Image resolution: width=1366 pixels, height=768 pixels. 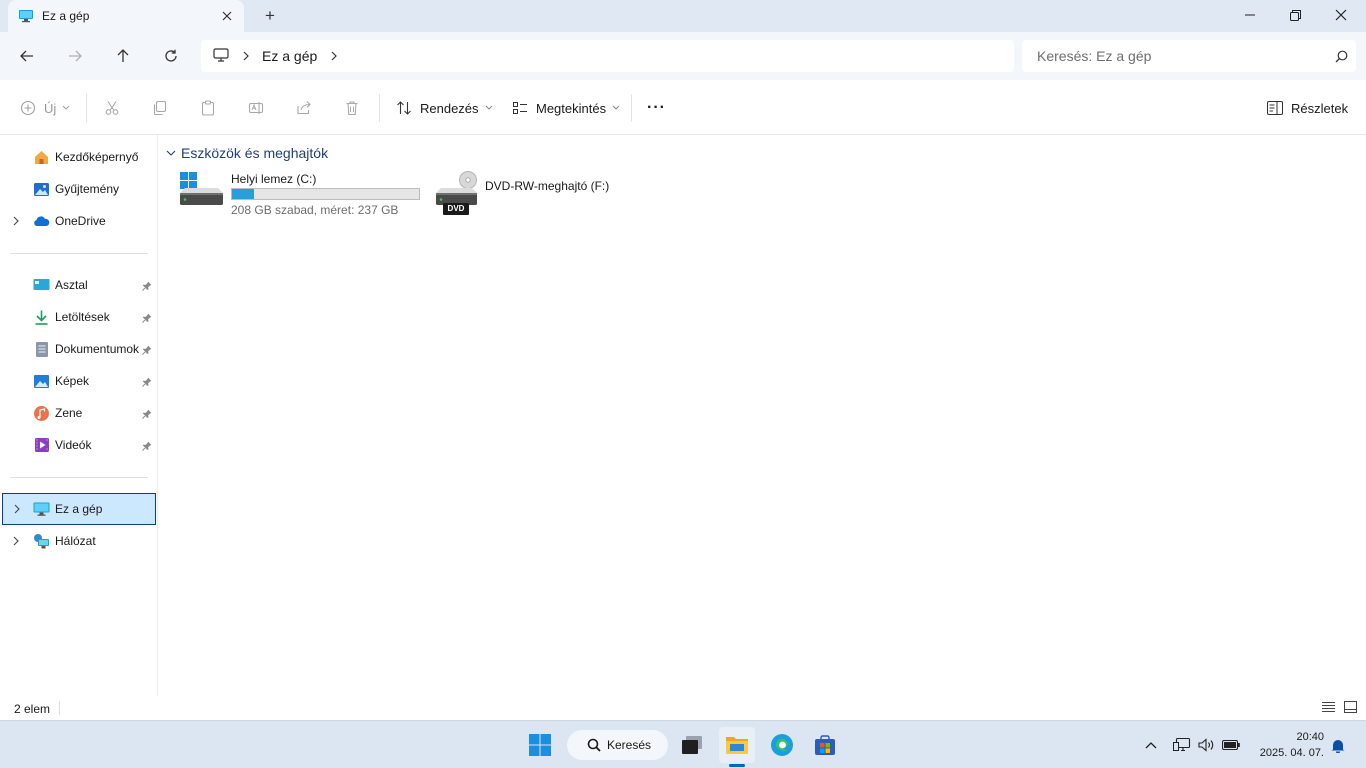 What do you see at coordinates (41, 157) in the screenshot?
I see `home-icon` at bounding box center [41, 157].